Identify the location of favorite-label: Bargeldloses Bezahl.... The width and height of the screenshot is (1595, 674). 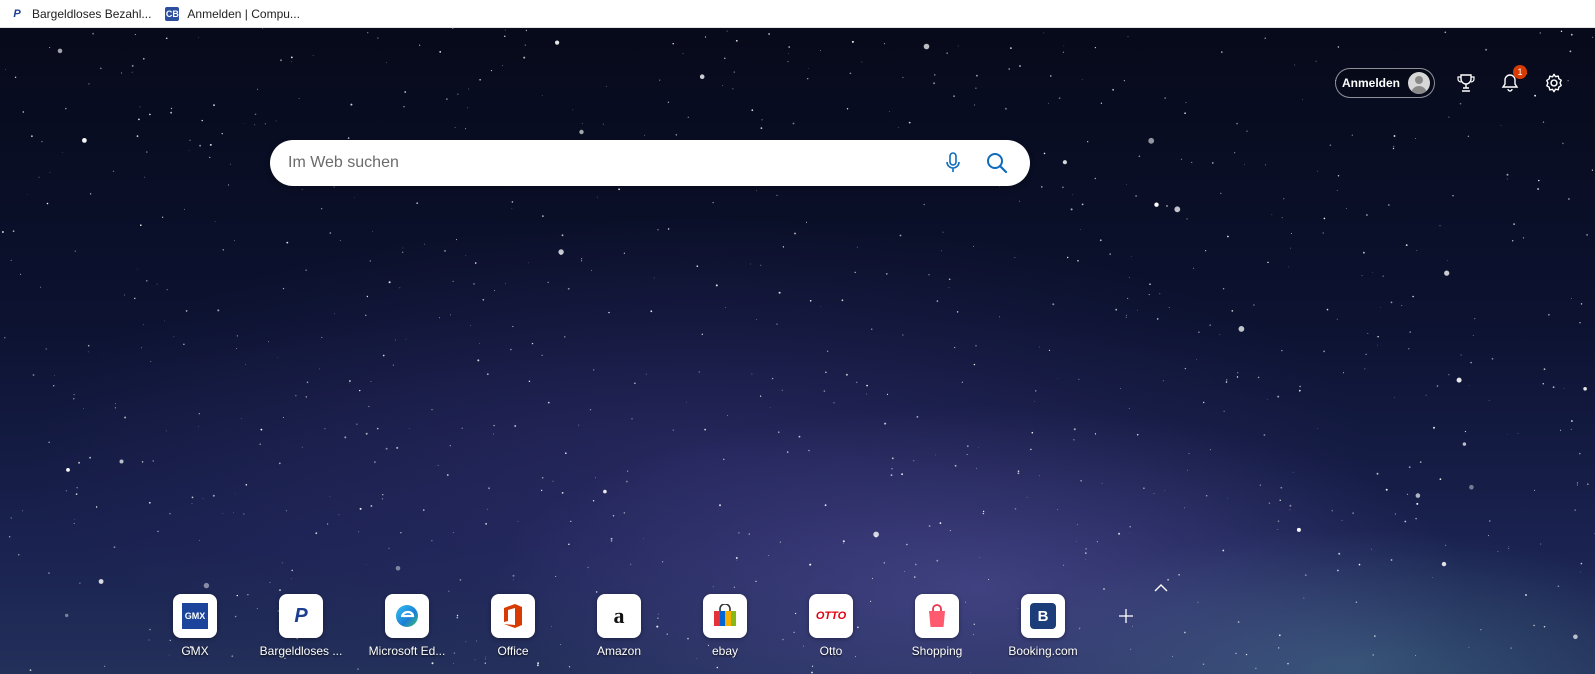
(92, 13).